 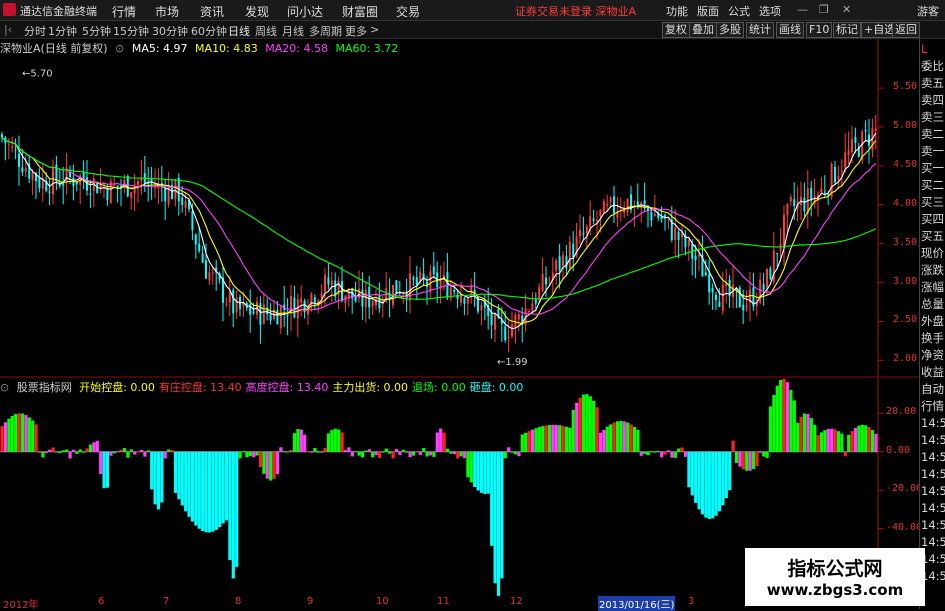 What do you see at coordinates (933, 287) in the screenshot?
I see `side-panel-item: 涨幅` at bounding box center [933, 287].